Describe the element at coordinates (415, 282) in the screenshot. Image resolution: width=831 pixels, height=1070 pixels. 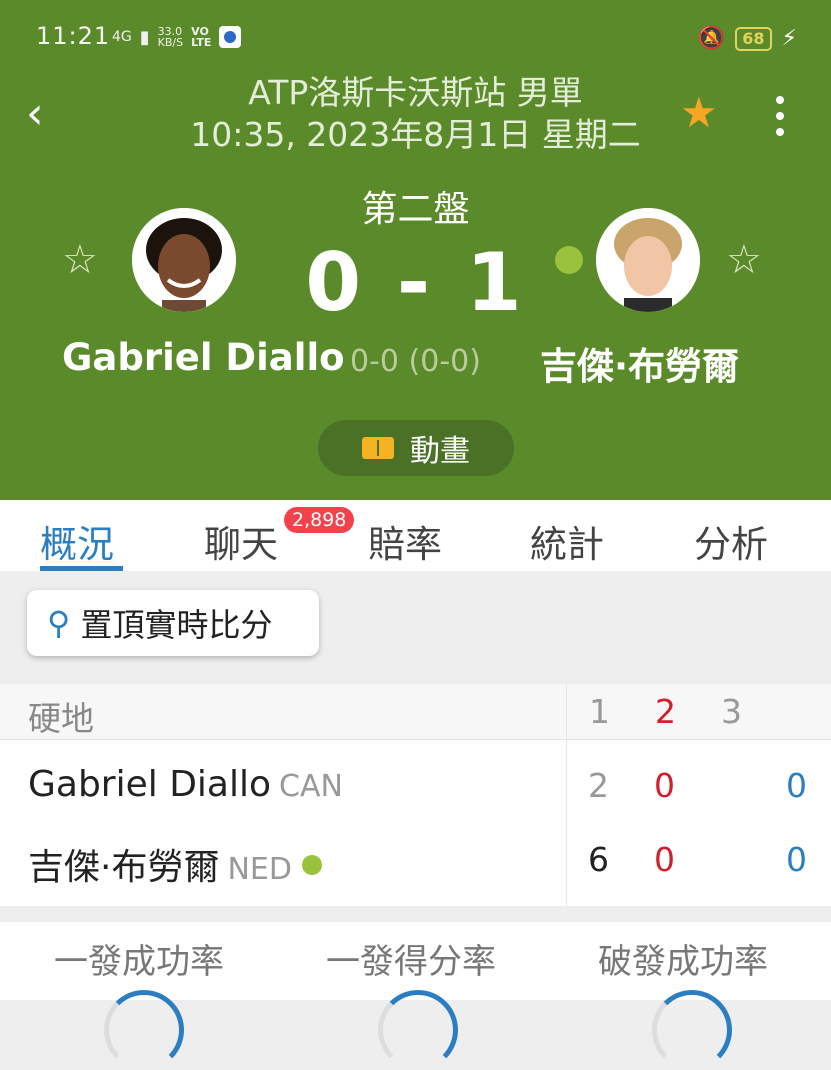
I see `main-score: 0 - 1` at that location.